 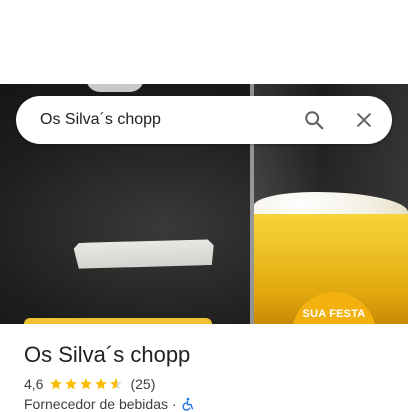 I want to click on rating-row: 4,6 (25), so click(x=89, y=384).